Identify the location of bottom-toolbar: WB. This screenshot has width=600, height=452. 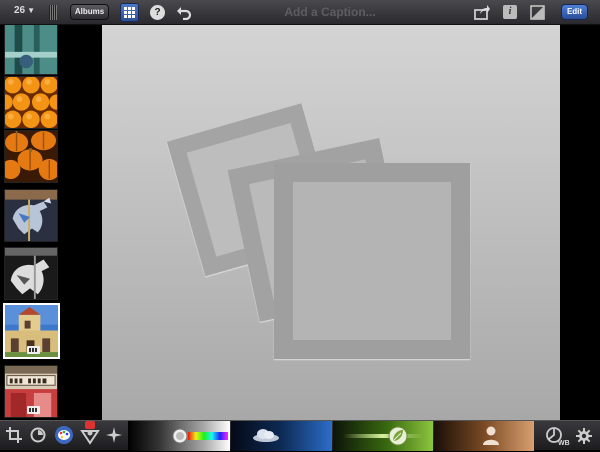
(300, 435).